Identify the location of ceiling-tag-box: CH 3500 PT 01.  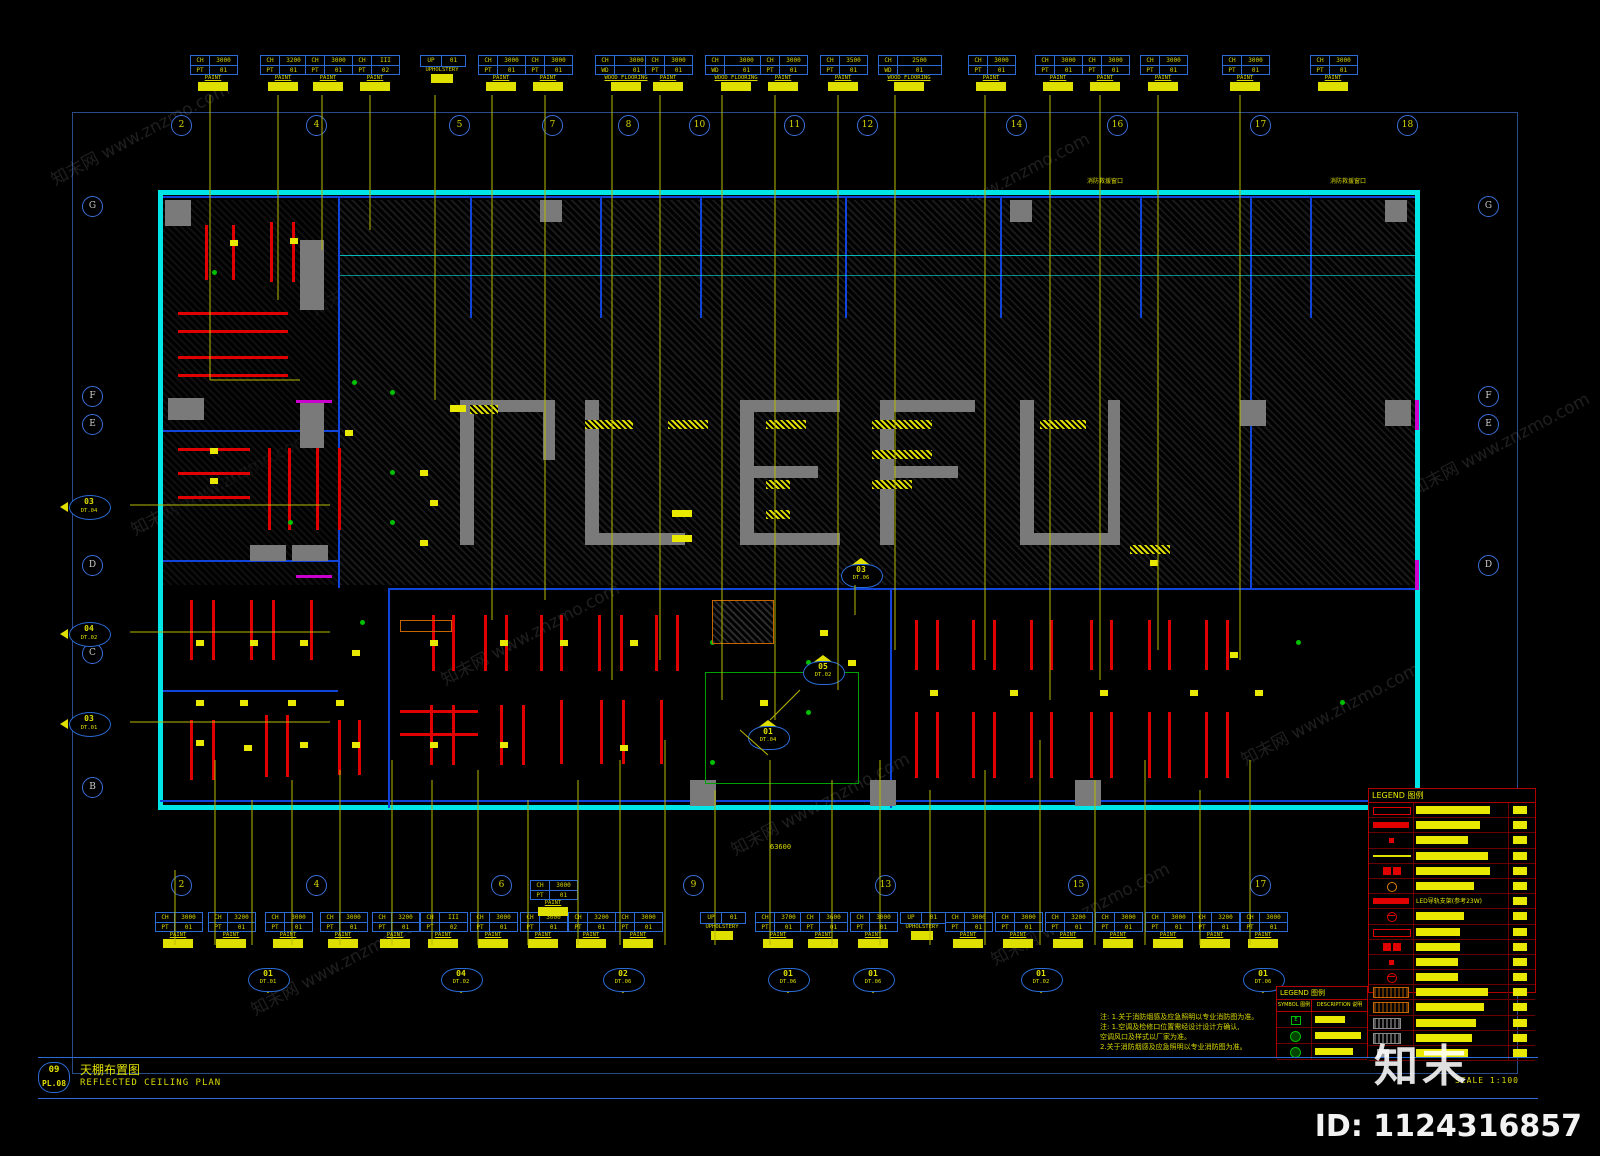
(844, 65).